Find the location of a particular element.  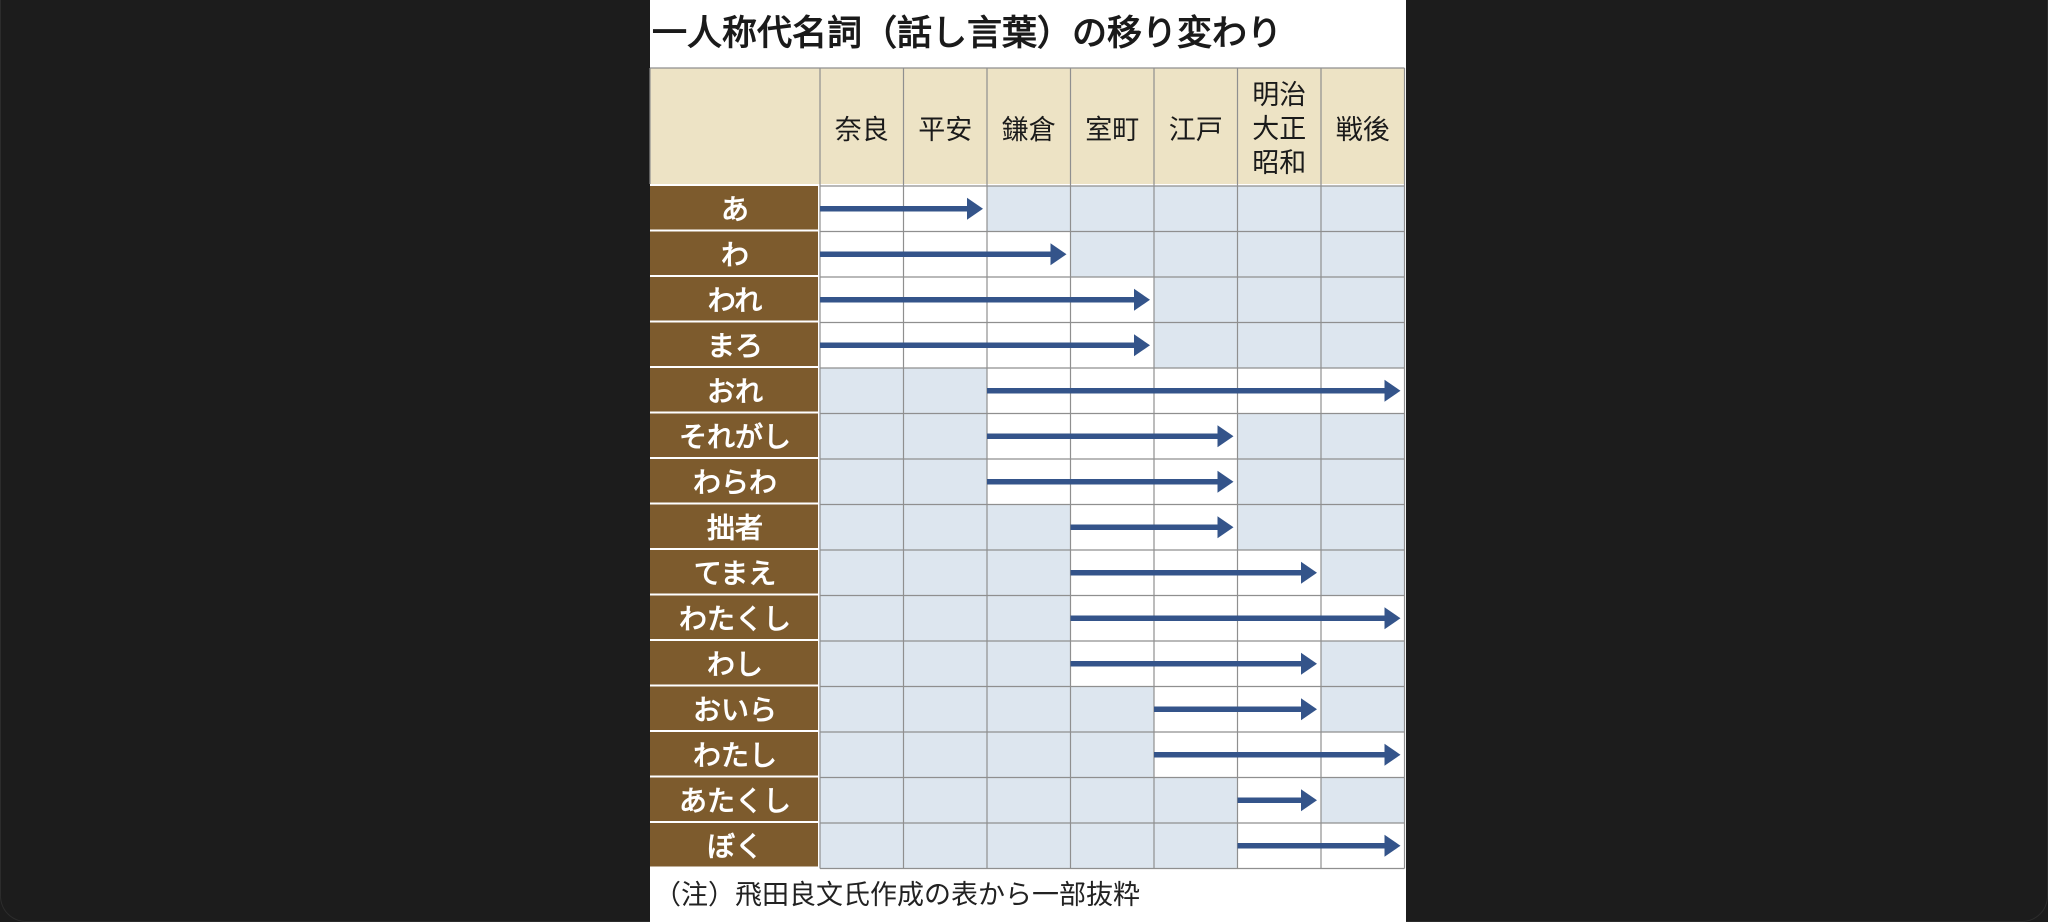

row-label: おいら is located at coordinates (735, 709).